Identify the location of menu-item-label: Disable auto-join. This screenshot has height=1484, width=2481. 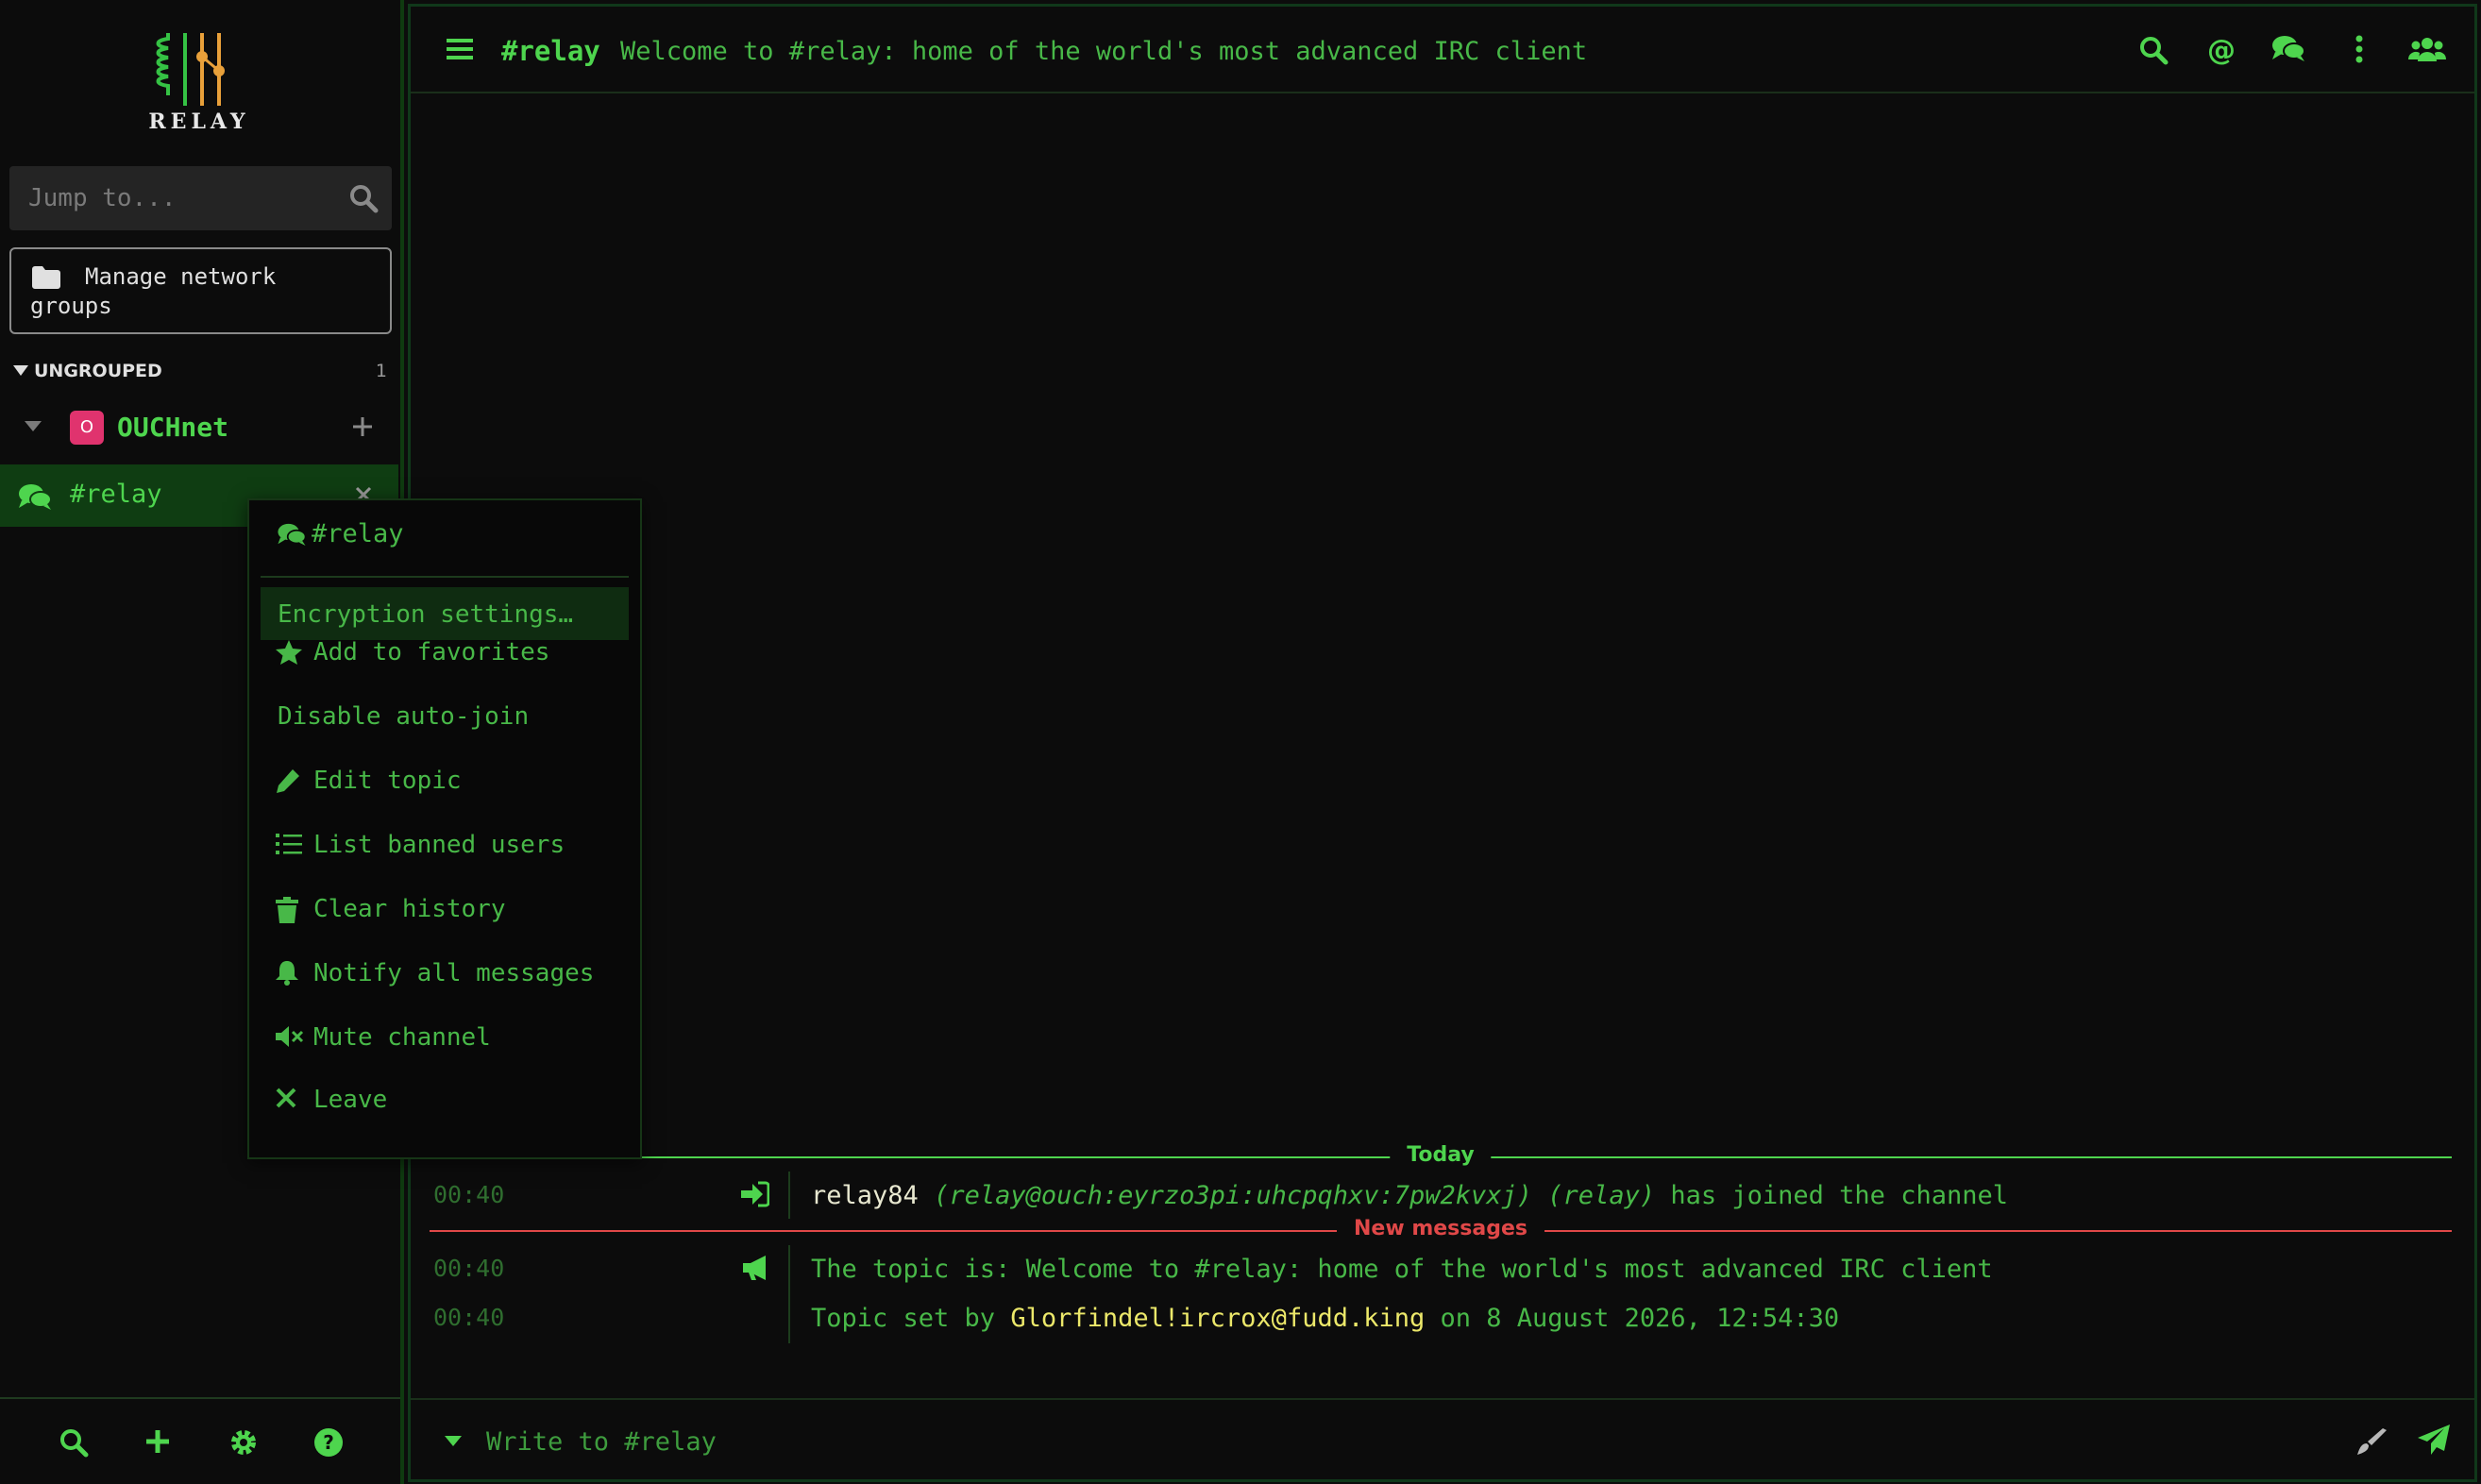
(404, 716).